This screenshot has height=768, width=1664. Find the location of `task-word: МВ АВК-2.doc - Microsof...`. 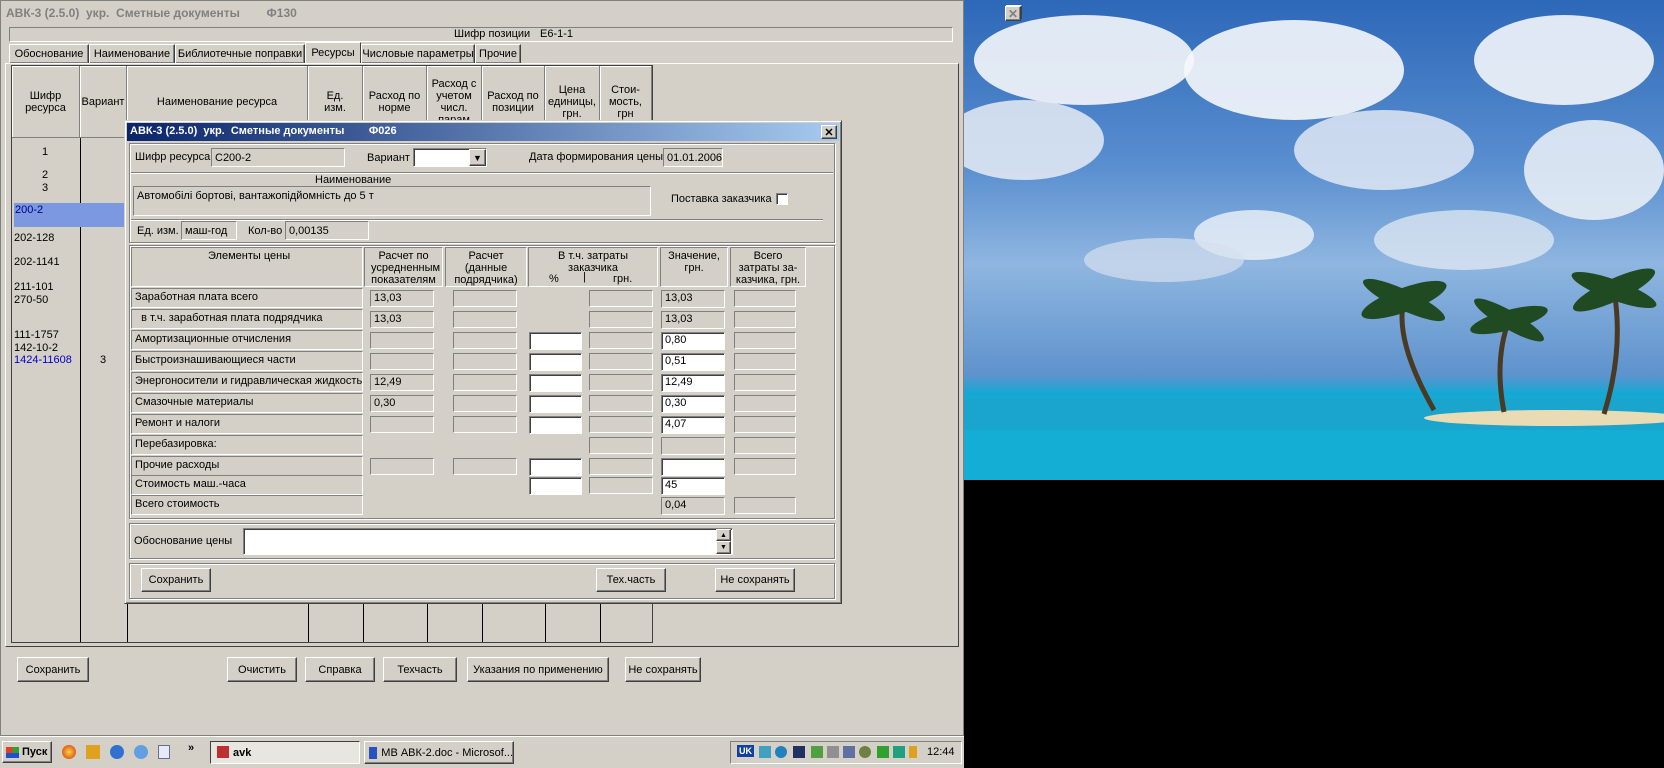

task-word: МВ АВК-2.doc - Microsof... is located at coordinates (439, 752).